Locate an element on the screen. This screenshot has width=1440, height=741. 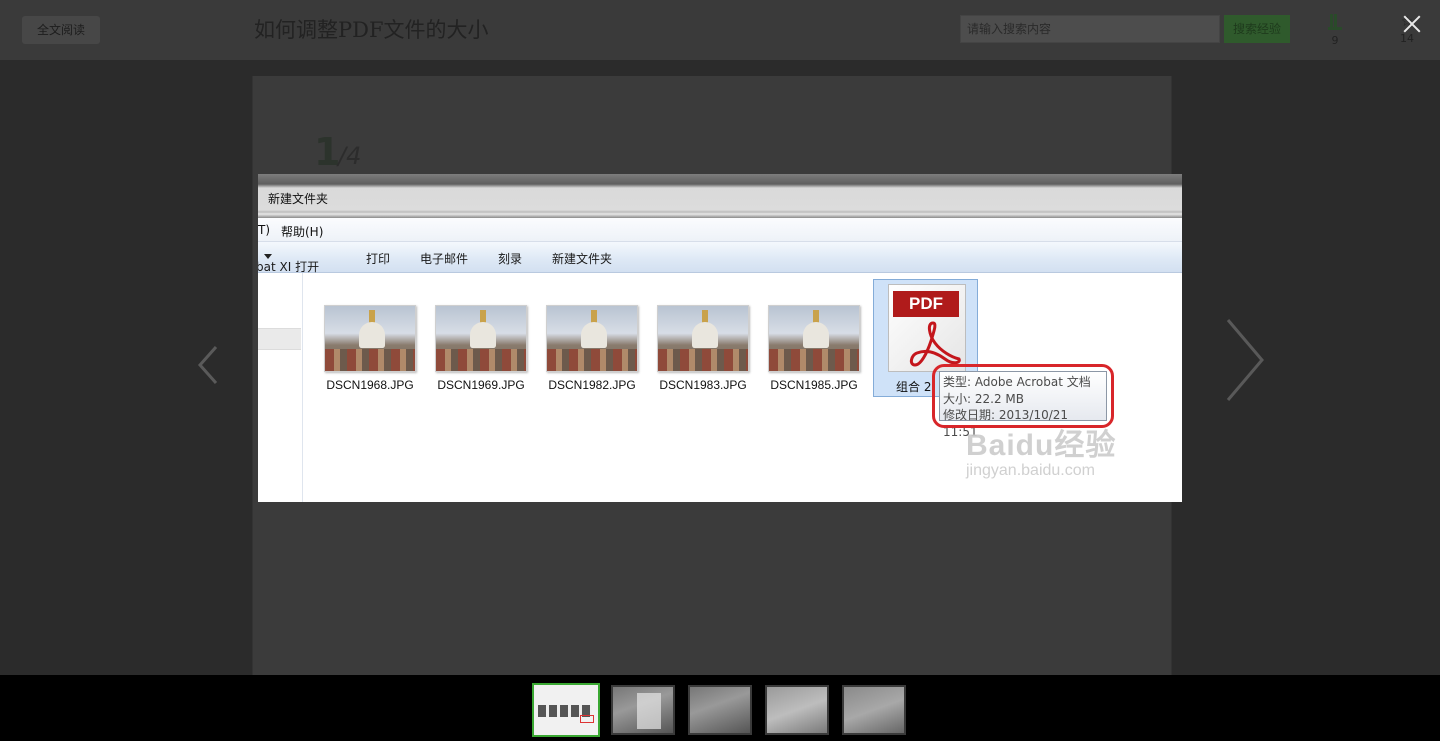
nav-selected-item is located at coordinates (279, 339).